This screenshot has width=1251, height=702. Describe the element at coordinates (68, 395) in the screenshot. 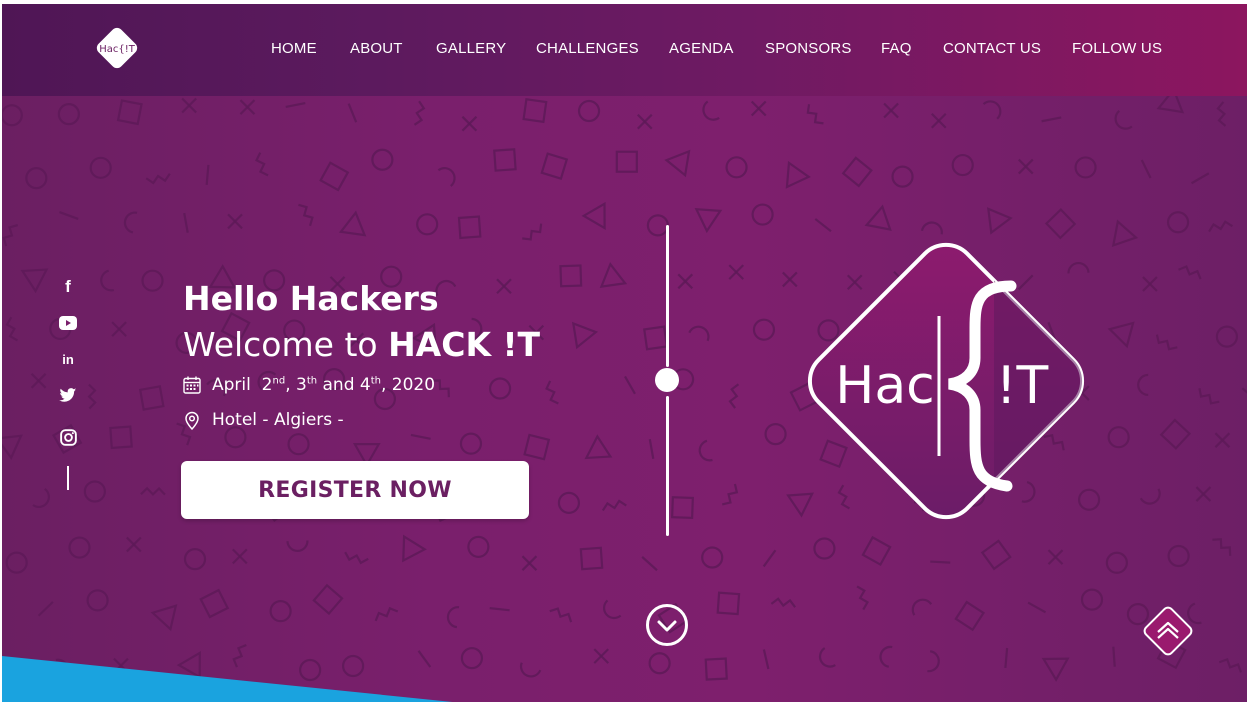

I see `twitter-icon` at that location.